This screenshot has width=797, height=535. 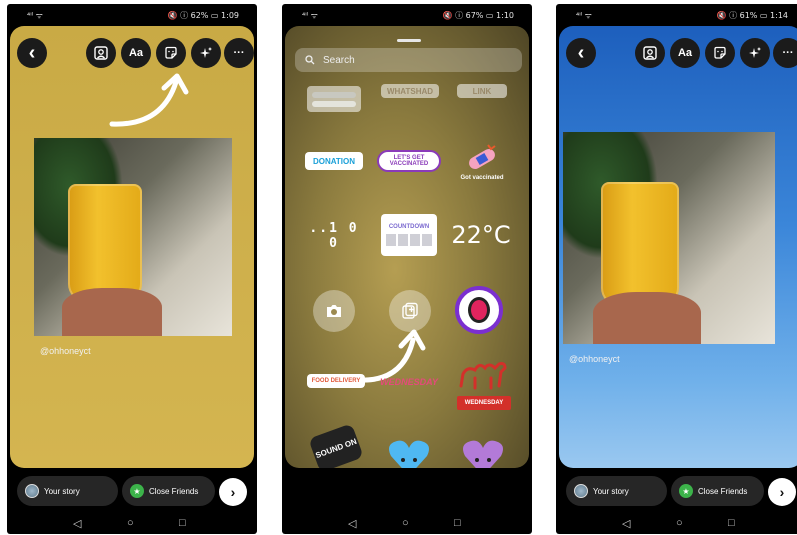 I want to click on sticker-questions: WHATSHAD, so click(x=410, y=91).